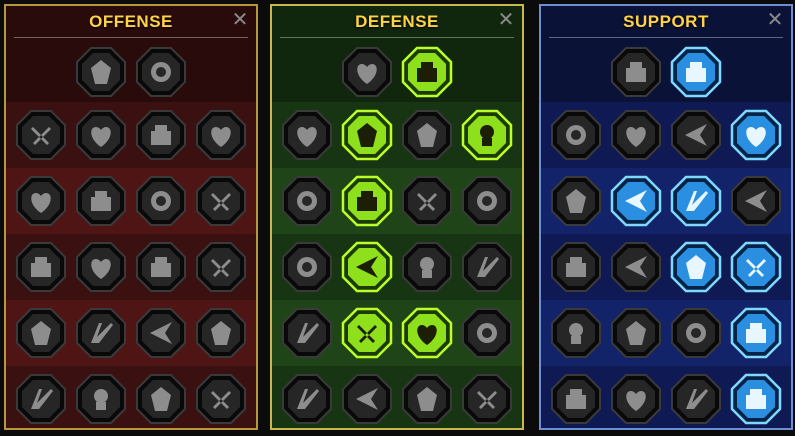  What do you see at coordinates (397, 21) in the screenshot?
I see `defense-title: DEFENSE` at bounding box center [397, 21].